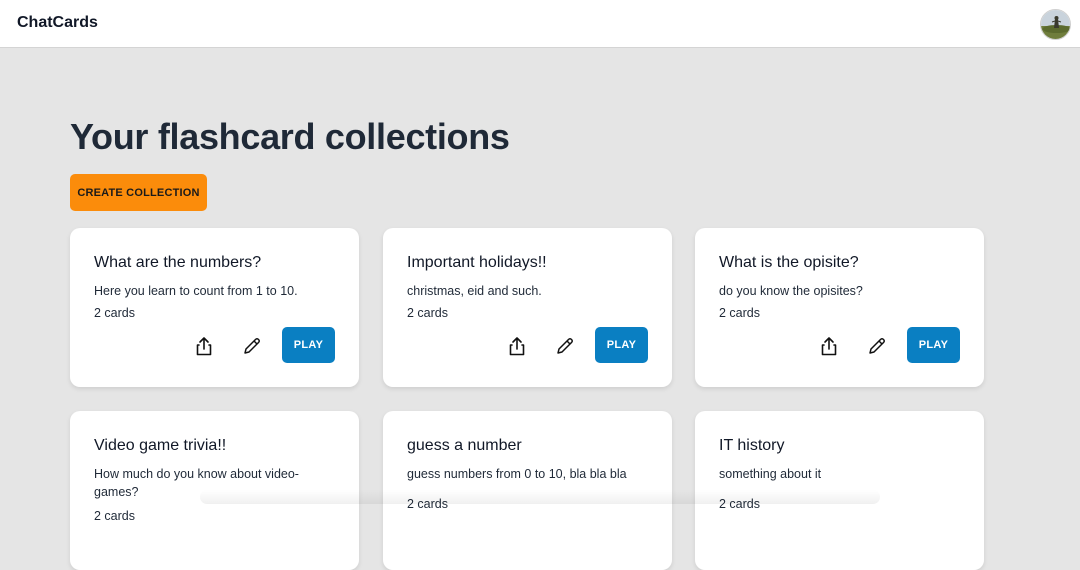 This screenshot has width=1080, height=570. What do you see at coordinates (540, 24) in the screenshot?
I see `top-navbar: ChatCards` at bounding box center [540, 24].